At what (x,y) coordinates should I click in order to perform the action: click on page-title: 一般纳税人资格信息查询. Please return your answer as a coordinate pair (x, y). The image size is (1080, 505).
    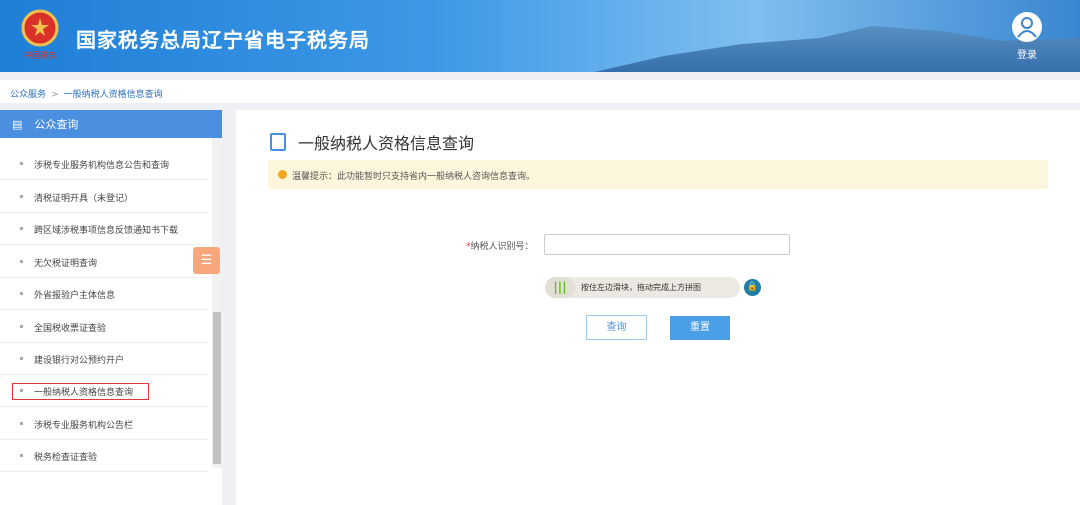
    Looking at the image, I should click on (372, 142).